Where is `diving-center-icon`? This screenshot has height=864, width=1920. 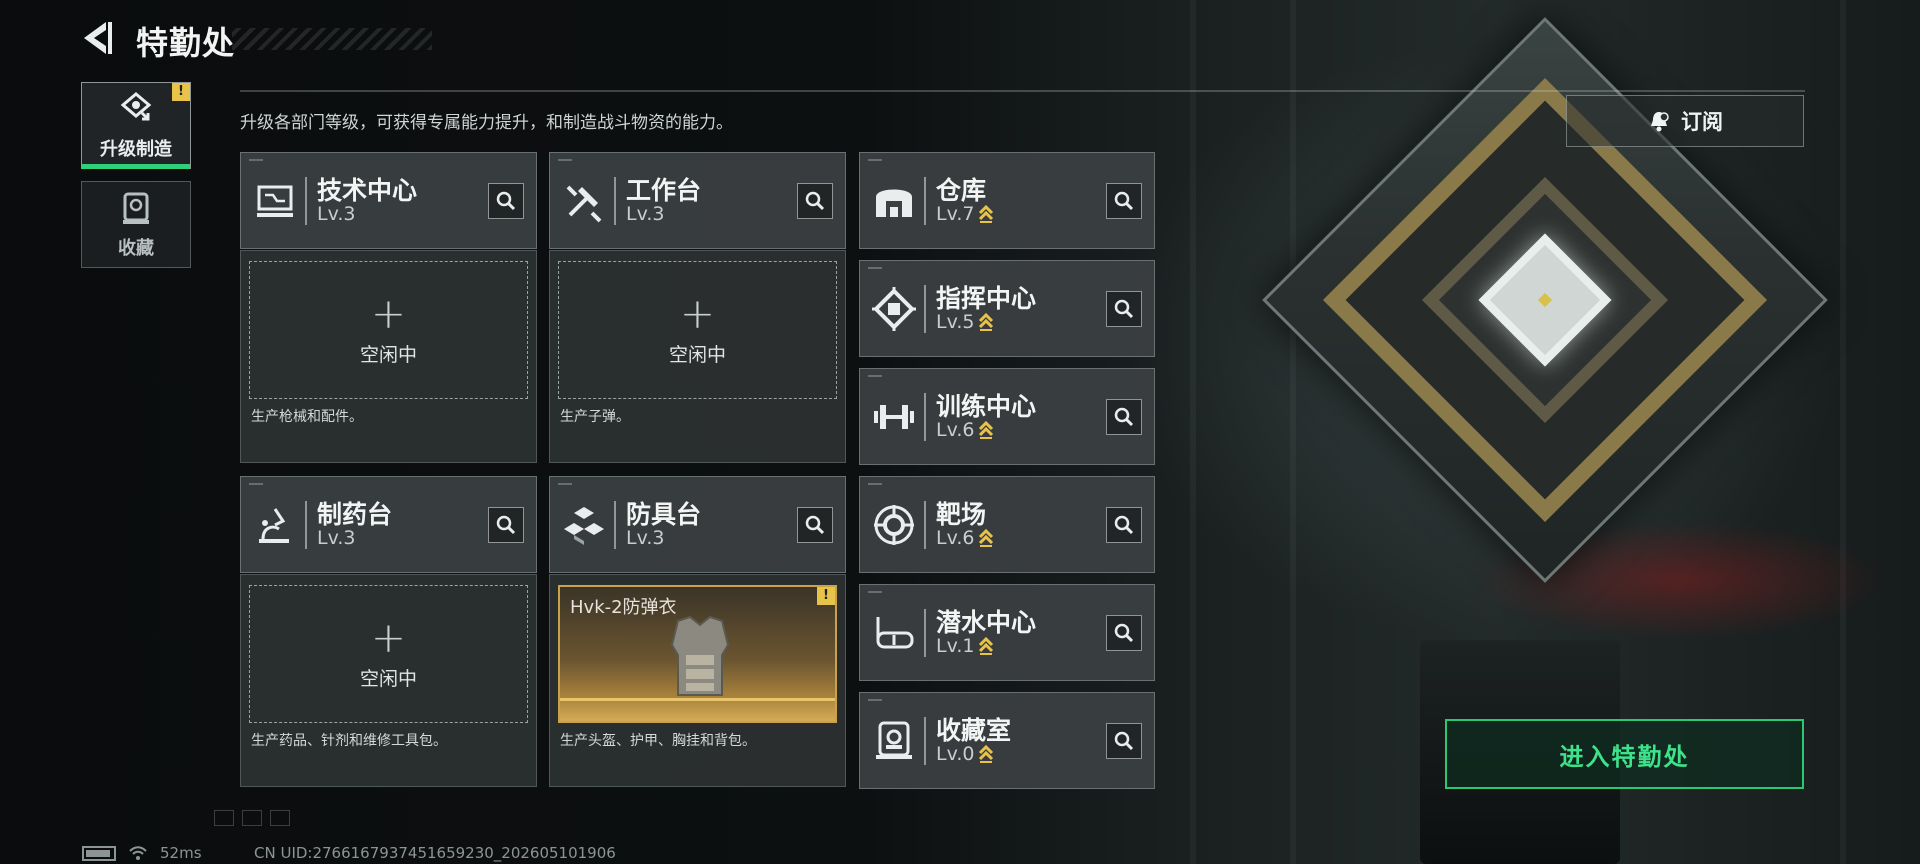
diving-center-icon is located at coordinates (895, 633).